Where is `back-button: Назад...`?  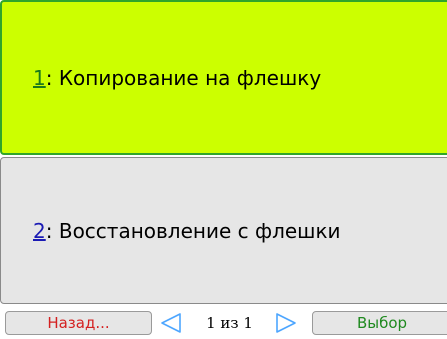 back-button: Назад... is located at coordinates (78, 323).